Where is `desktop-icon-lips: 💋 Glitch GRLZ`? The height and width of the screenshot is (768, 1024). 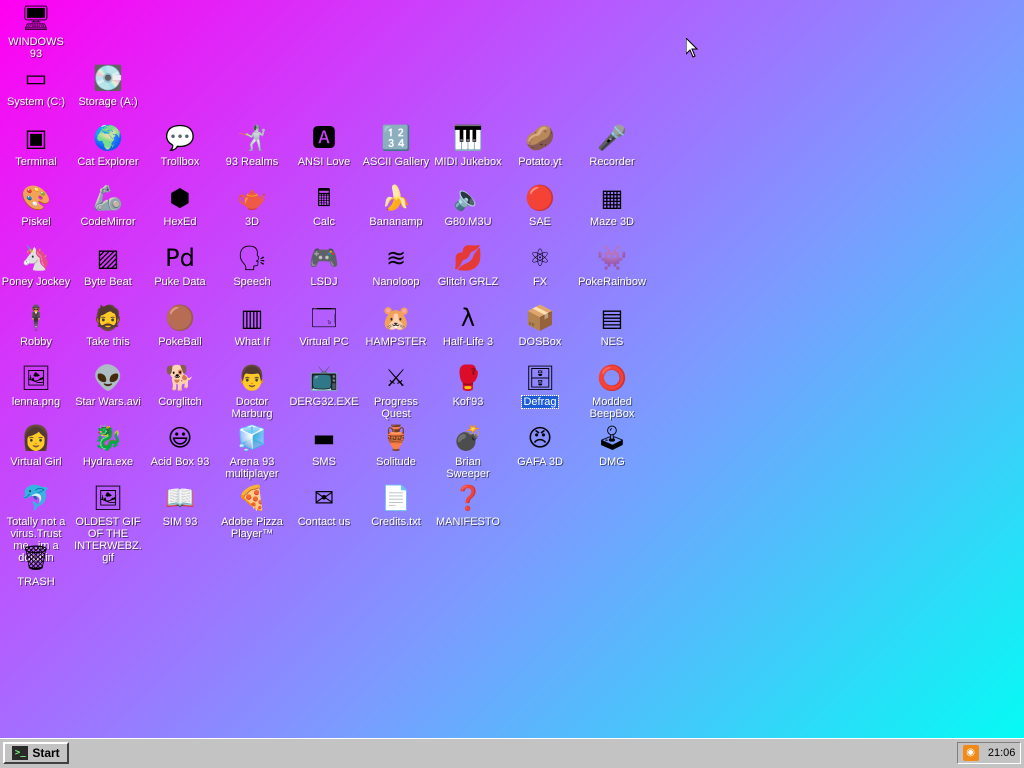 desktop-icon-lips: 💋 Glitch GRLZ is located at coordinates (468, 265).